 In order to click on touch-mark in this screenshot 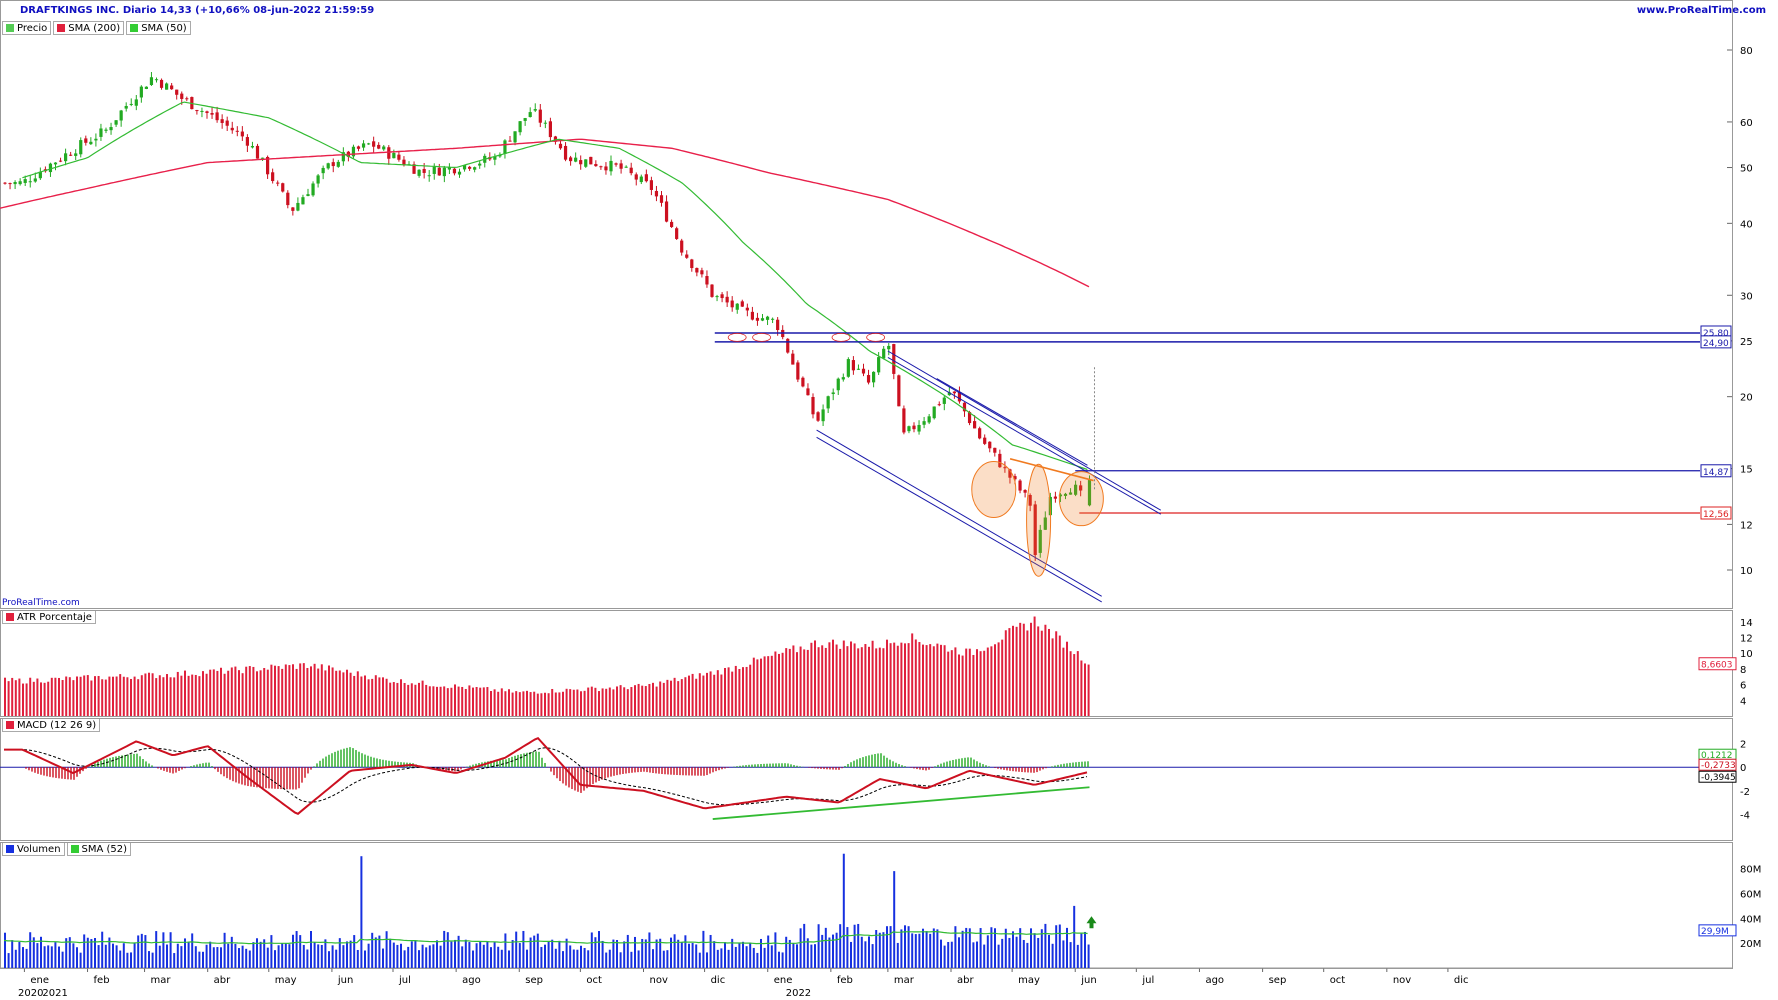, I will do `click(762, 337)`.